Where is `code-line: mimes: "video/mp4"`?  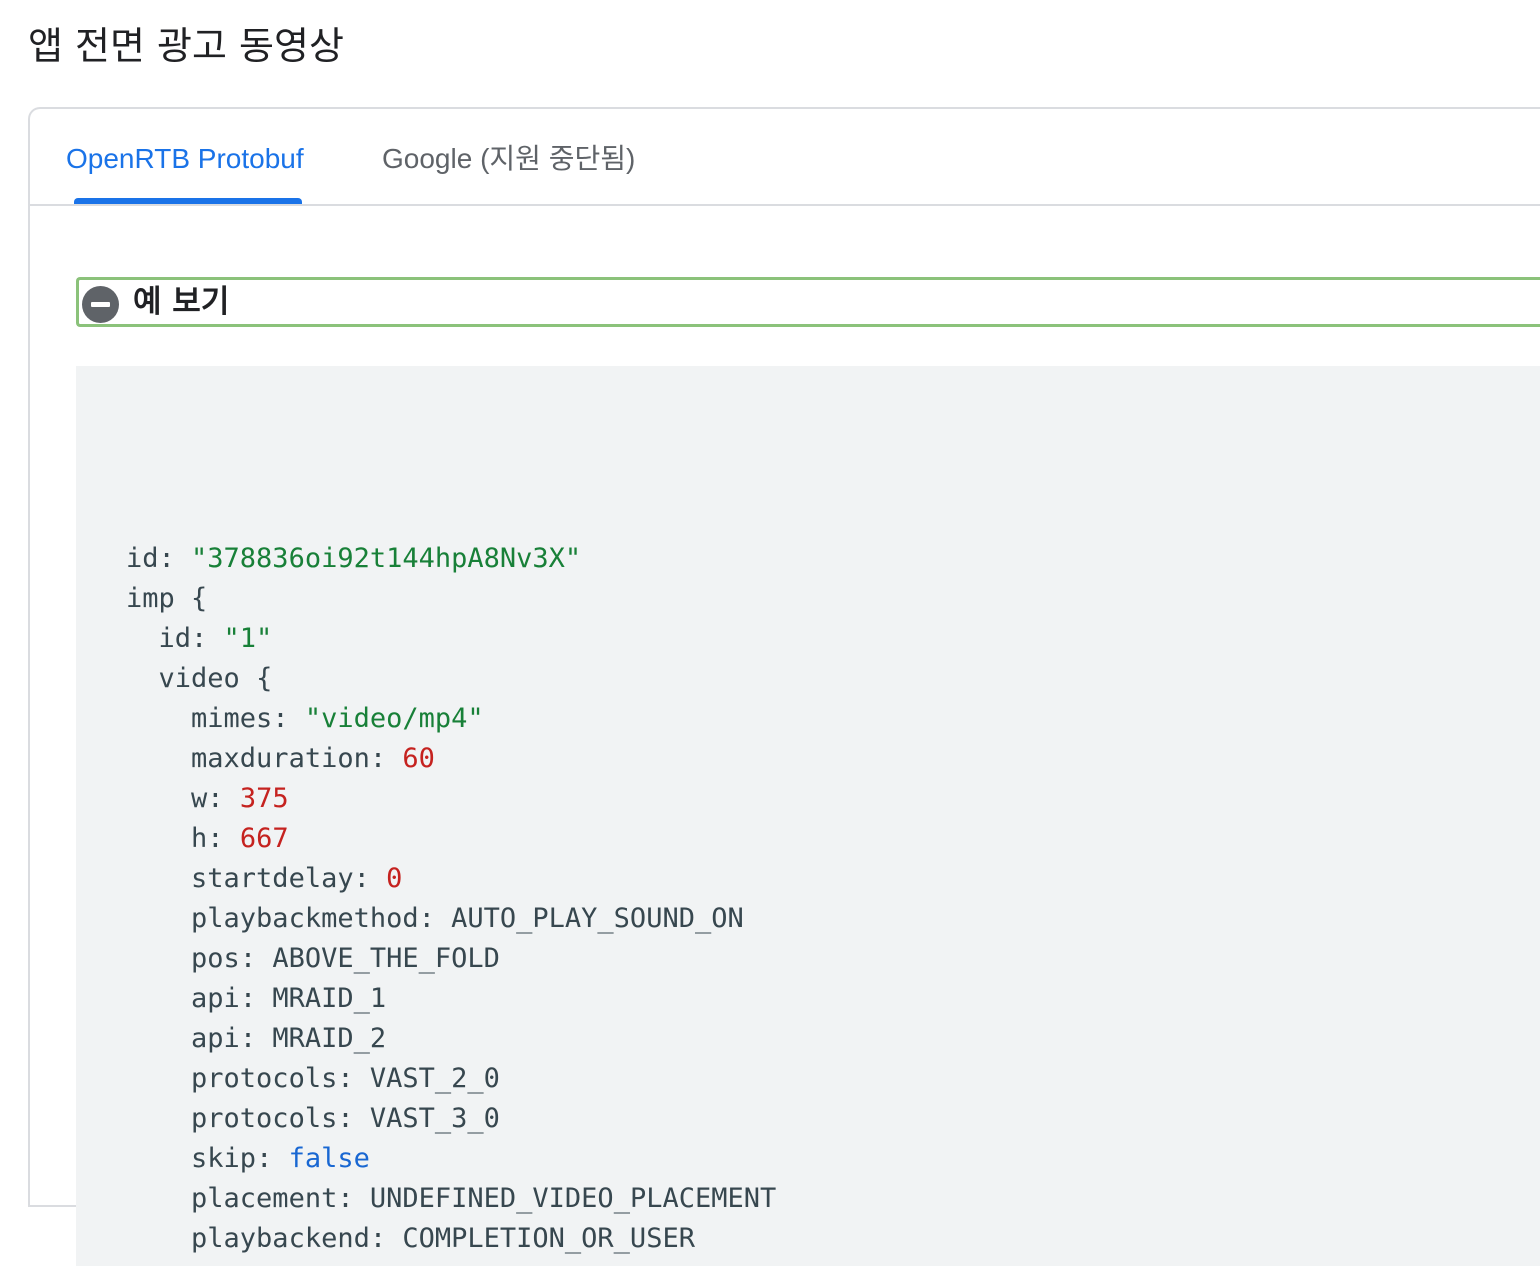 code-line: mimes: "video/mp4" is located at coordinates (305, 719).